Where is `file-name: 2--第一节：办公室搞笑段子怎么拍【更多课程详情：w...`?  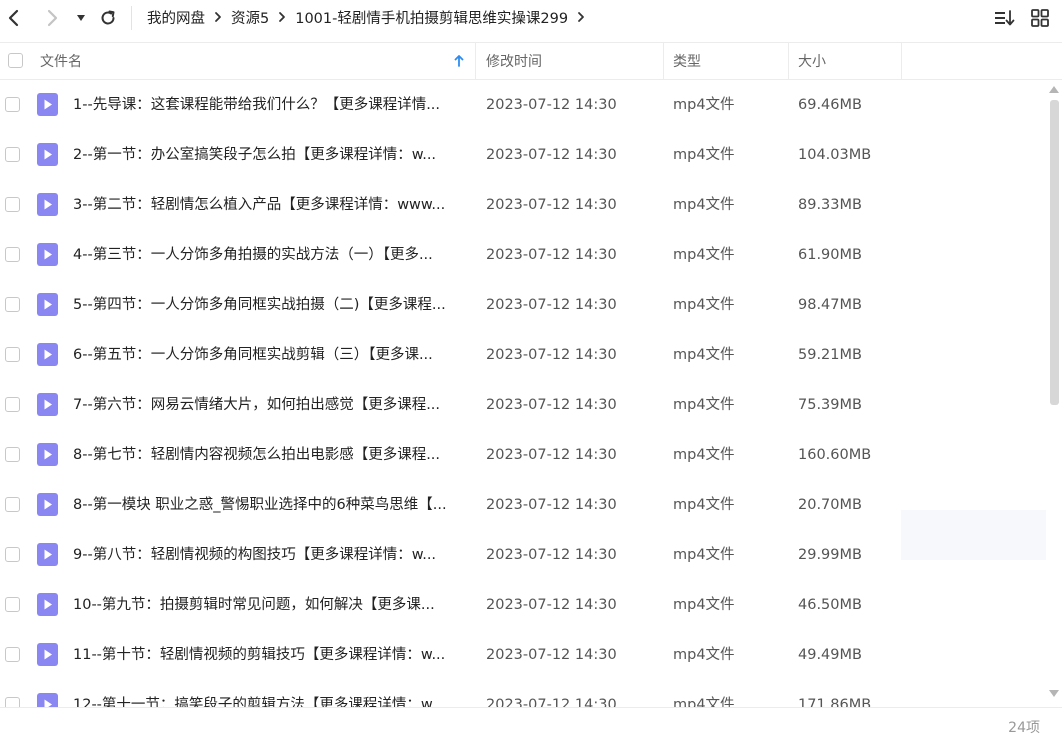
file-name: 2--第一节：办公室搞笑段子怎么拍【更多课程详情：w... is located at coordinates (269, 155).